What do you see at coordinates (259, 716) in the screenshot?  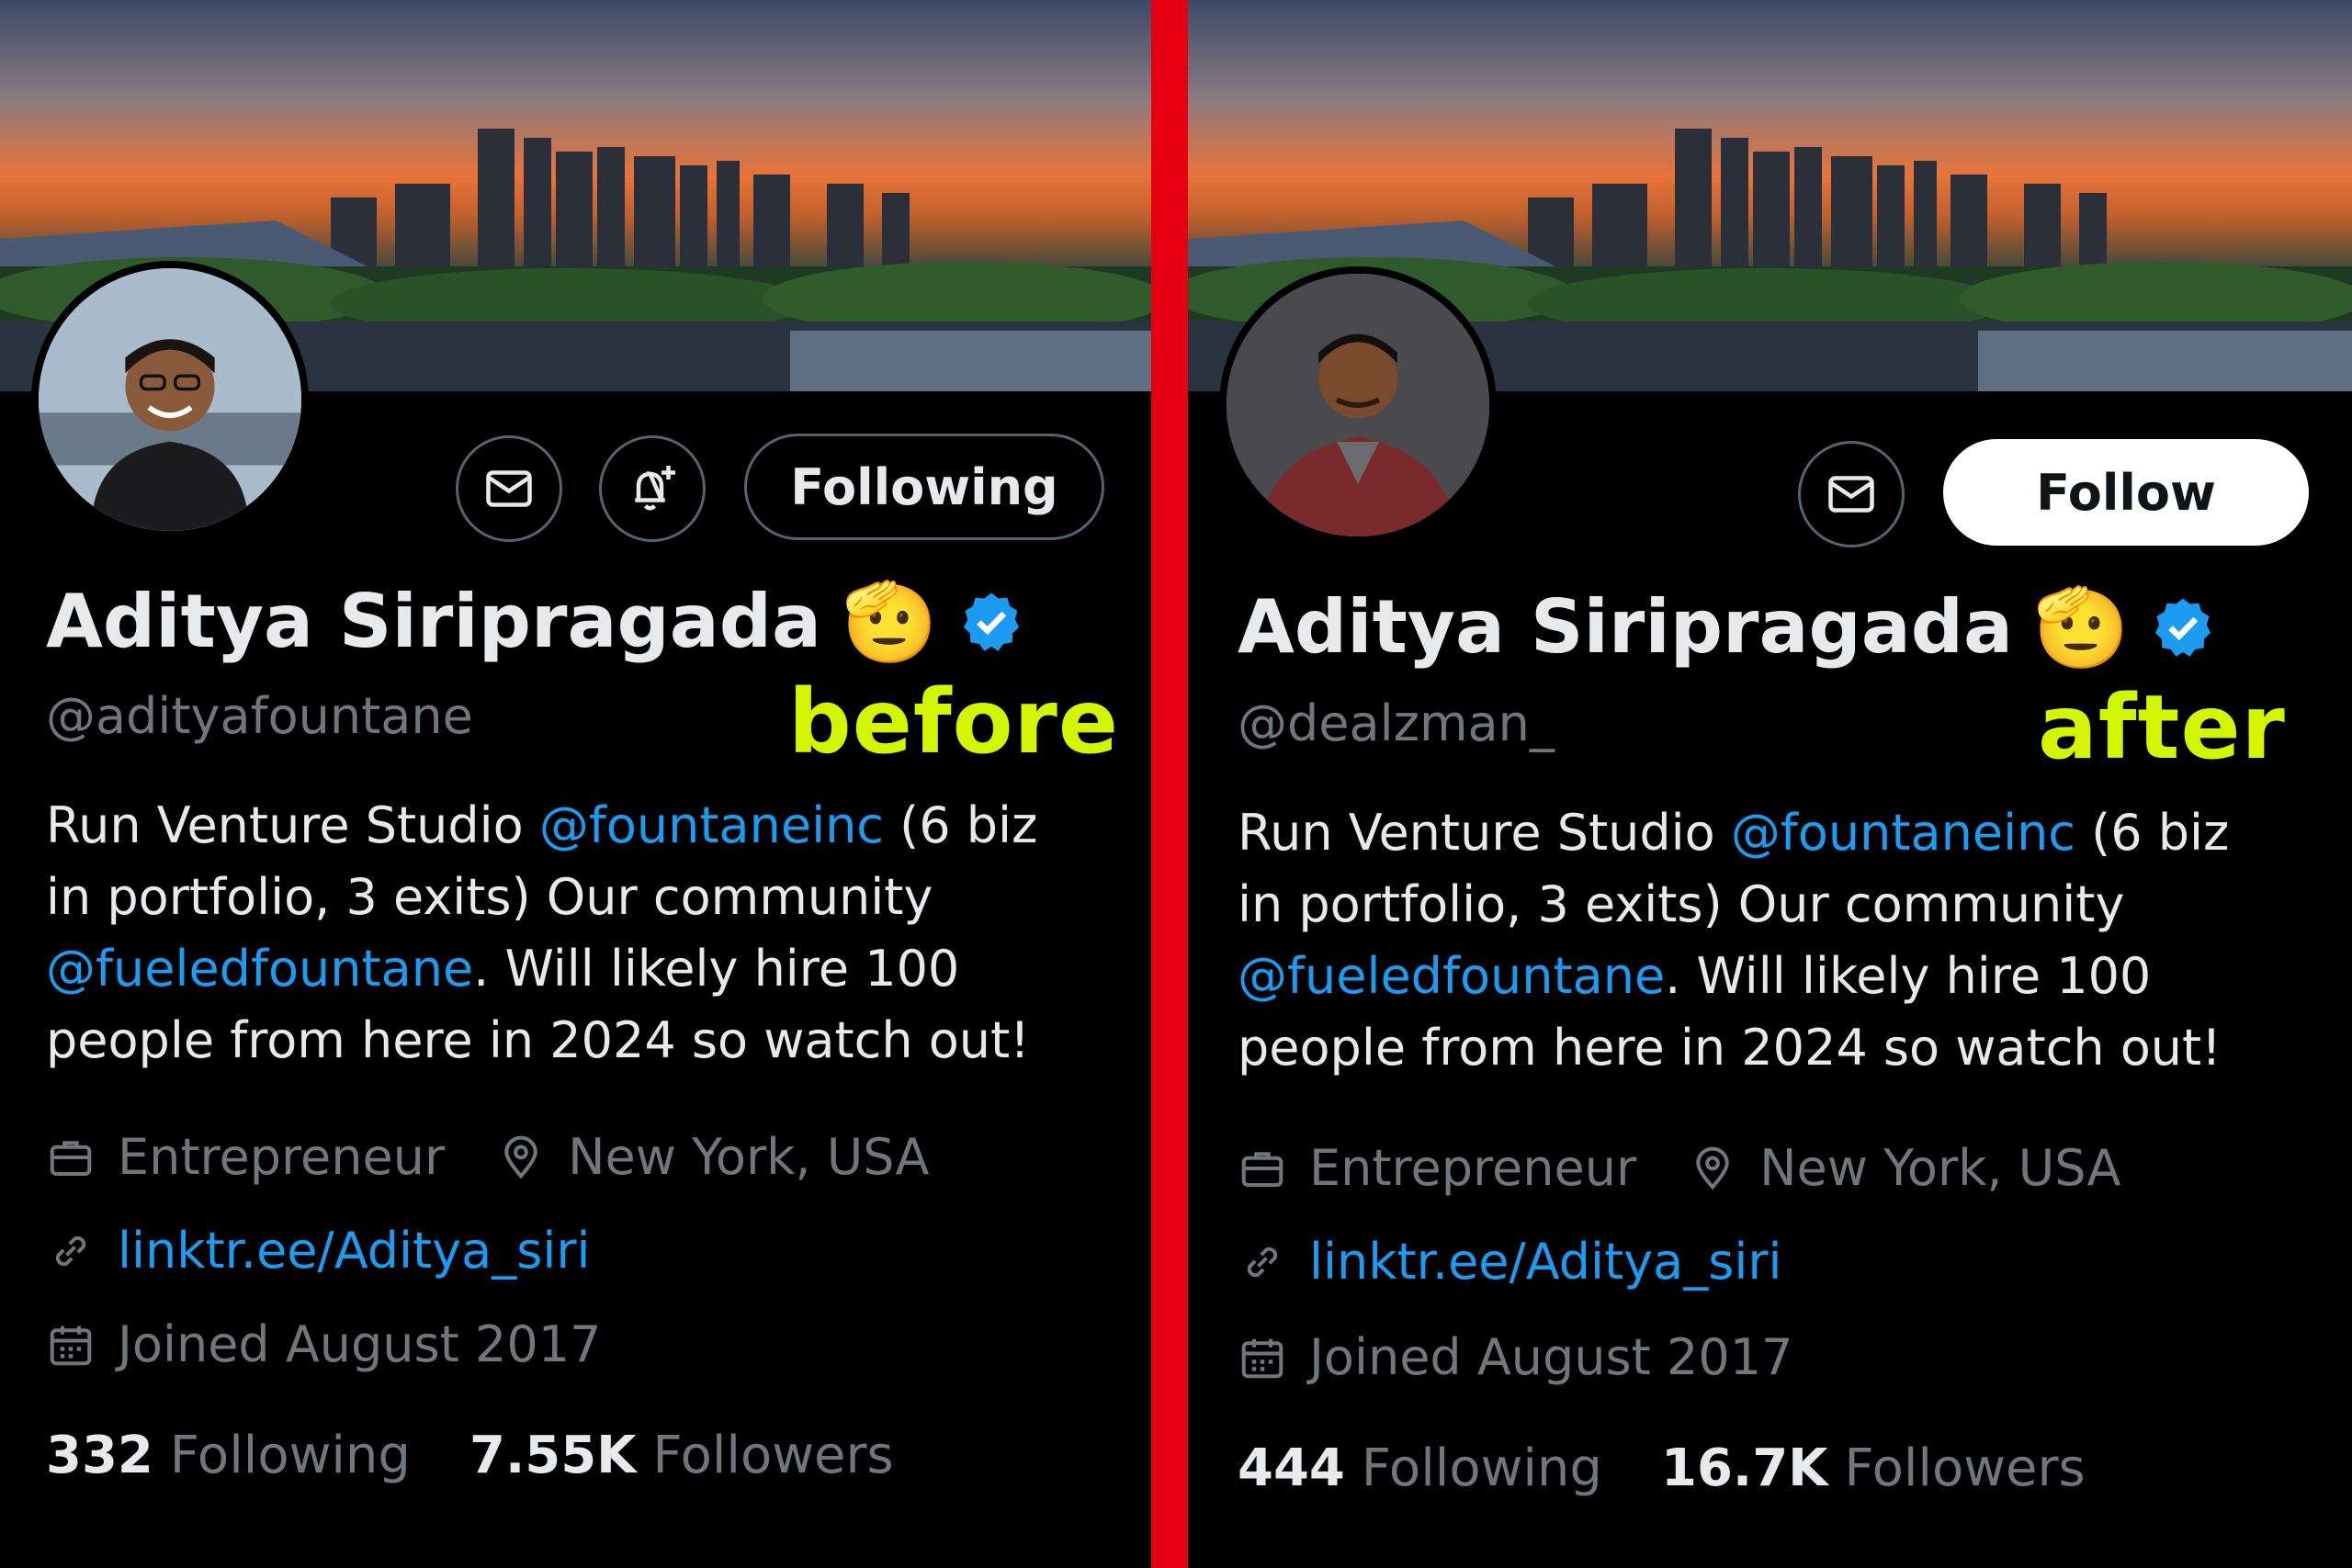 I see `handle: @adityafountane` at bounding box center [259, 716].